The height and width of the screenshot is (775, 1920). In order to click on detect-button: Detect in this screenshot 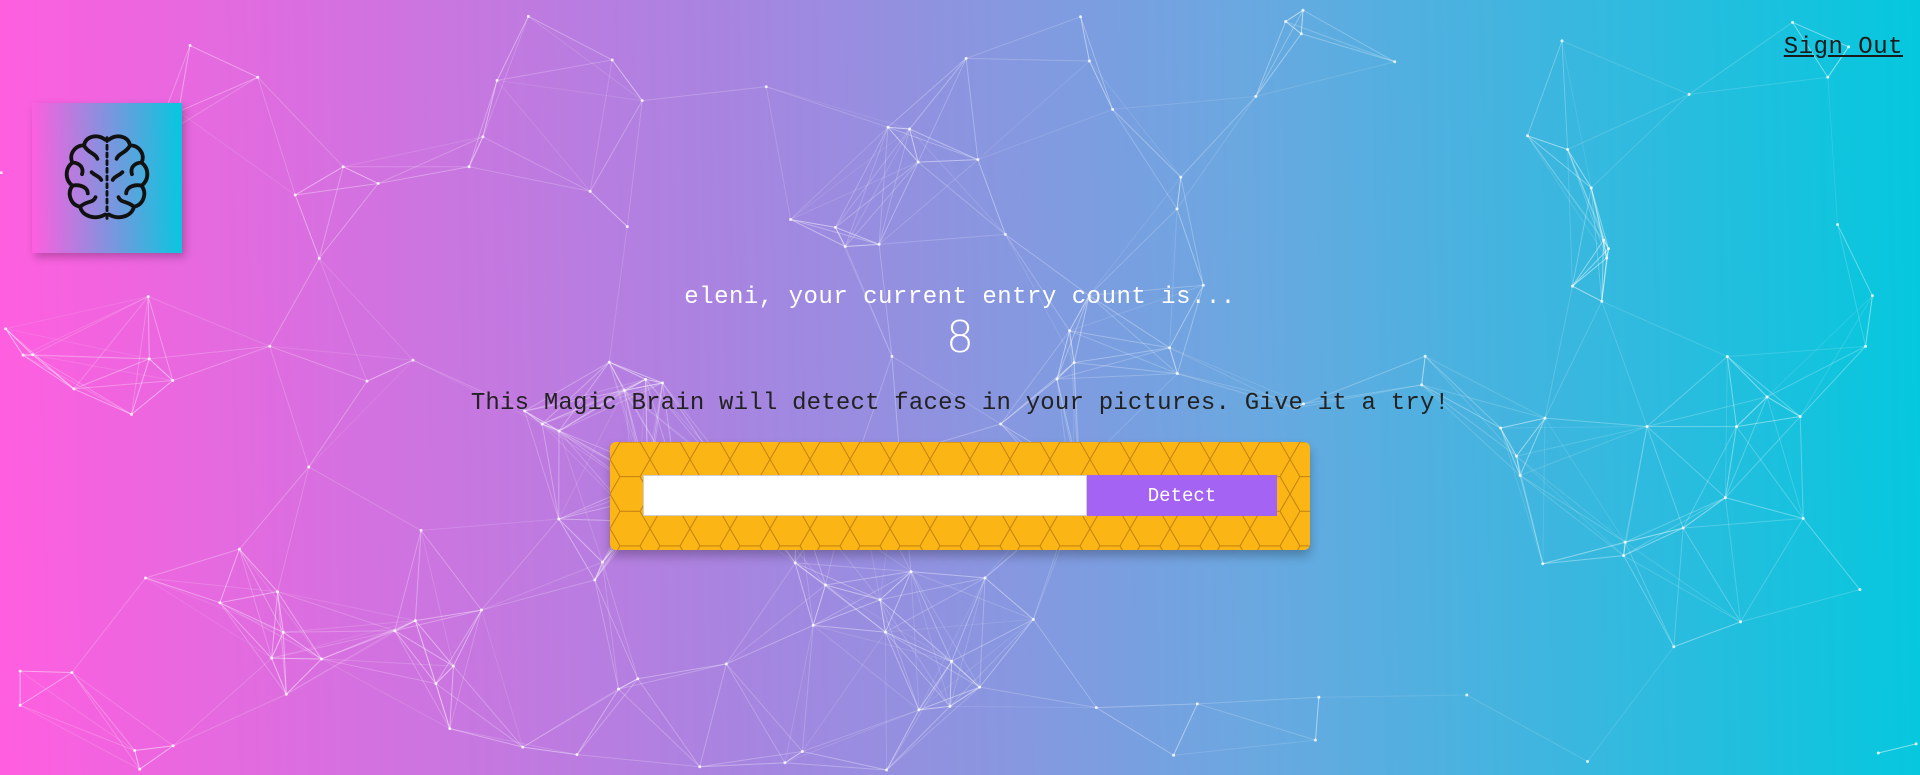, I will do `click(1182, 495)`.